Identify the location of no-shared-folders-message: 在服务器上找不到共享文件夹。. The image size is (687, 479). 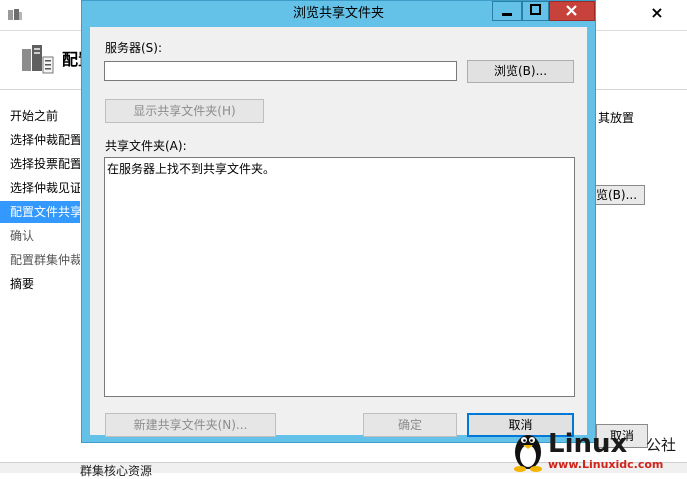
(191, 169).